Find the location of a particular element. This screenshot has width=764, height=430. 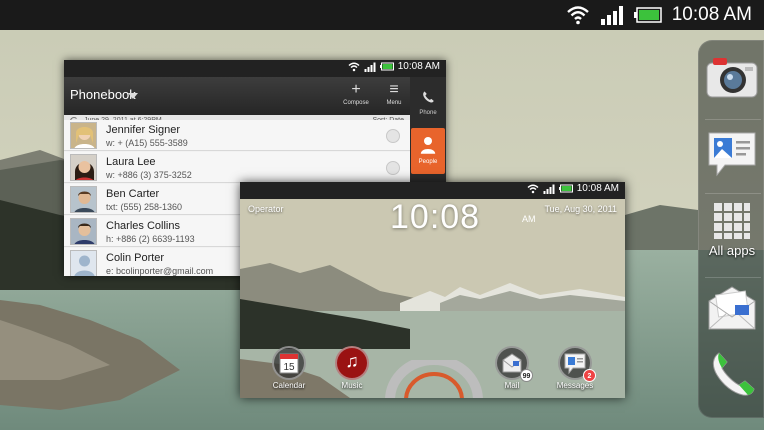

calendar-day: 15 is located at coordinates (289, 367).